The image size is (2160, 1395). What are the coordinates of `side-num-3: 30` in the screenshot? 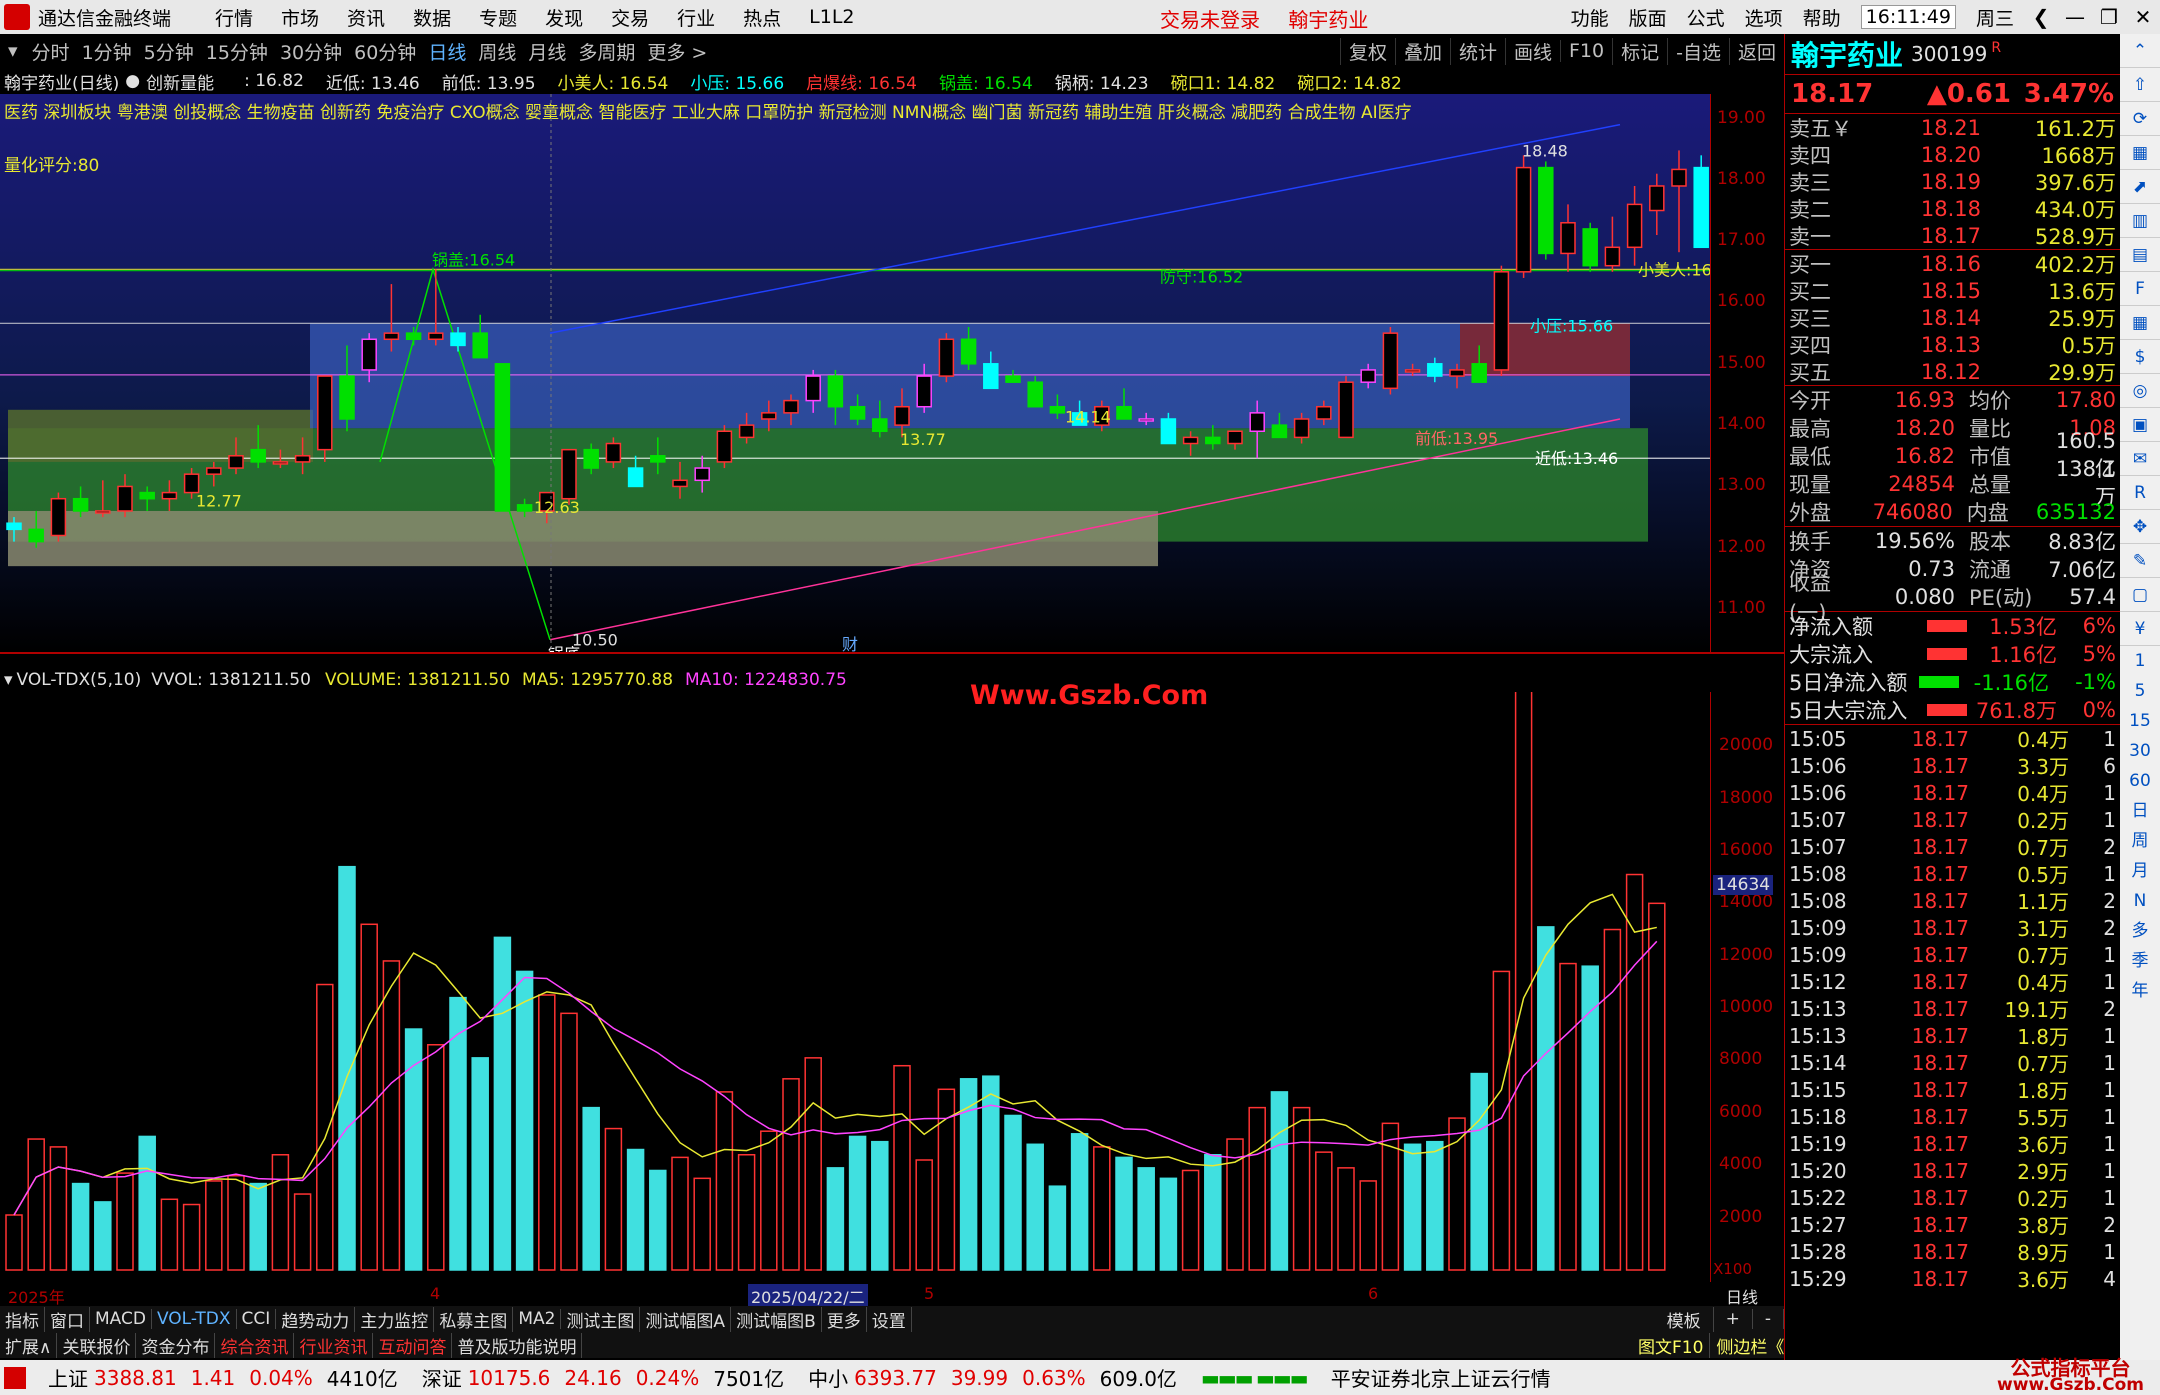 It's located at (2140, 751).